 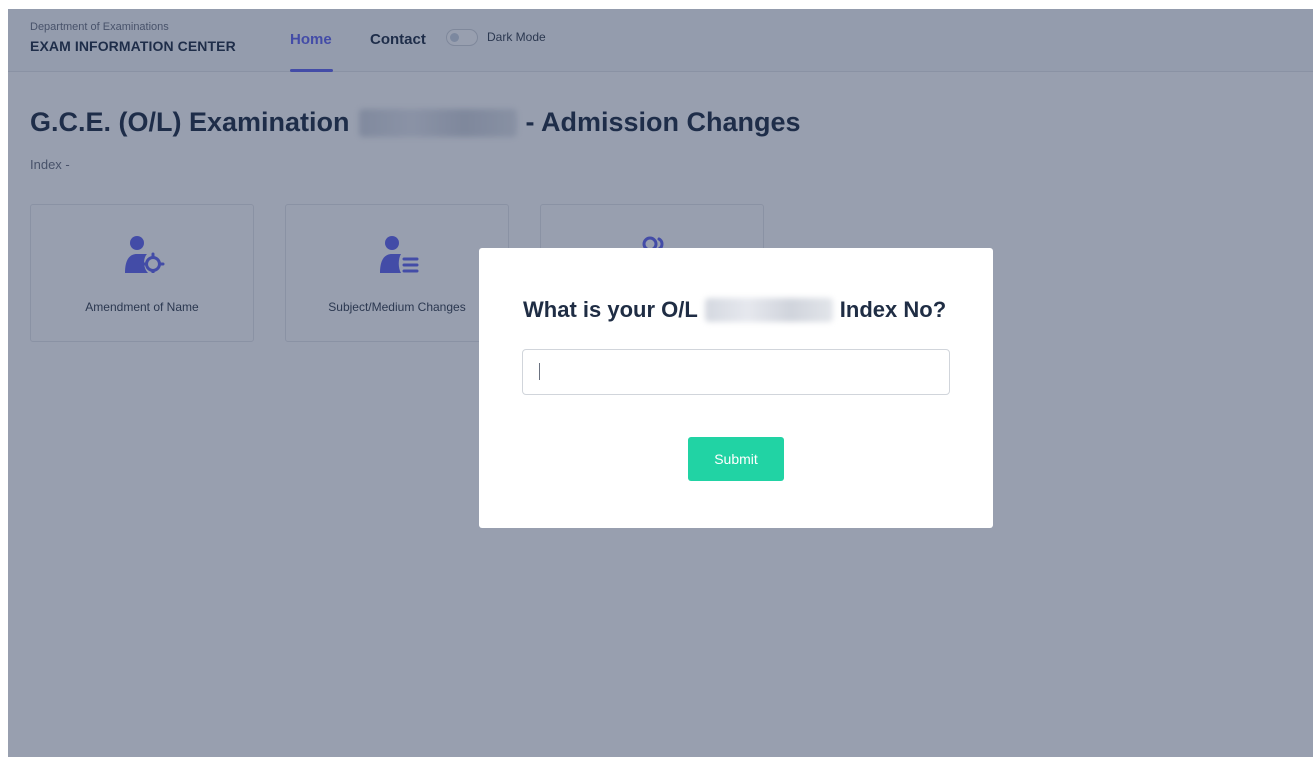 What do you see at coordinates (893, 309) in the screenshot?
I see `modal-question-suffix: Index No?` at bounding box center [893, 309].